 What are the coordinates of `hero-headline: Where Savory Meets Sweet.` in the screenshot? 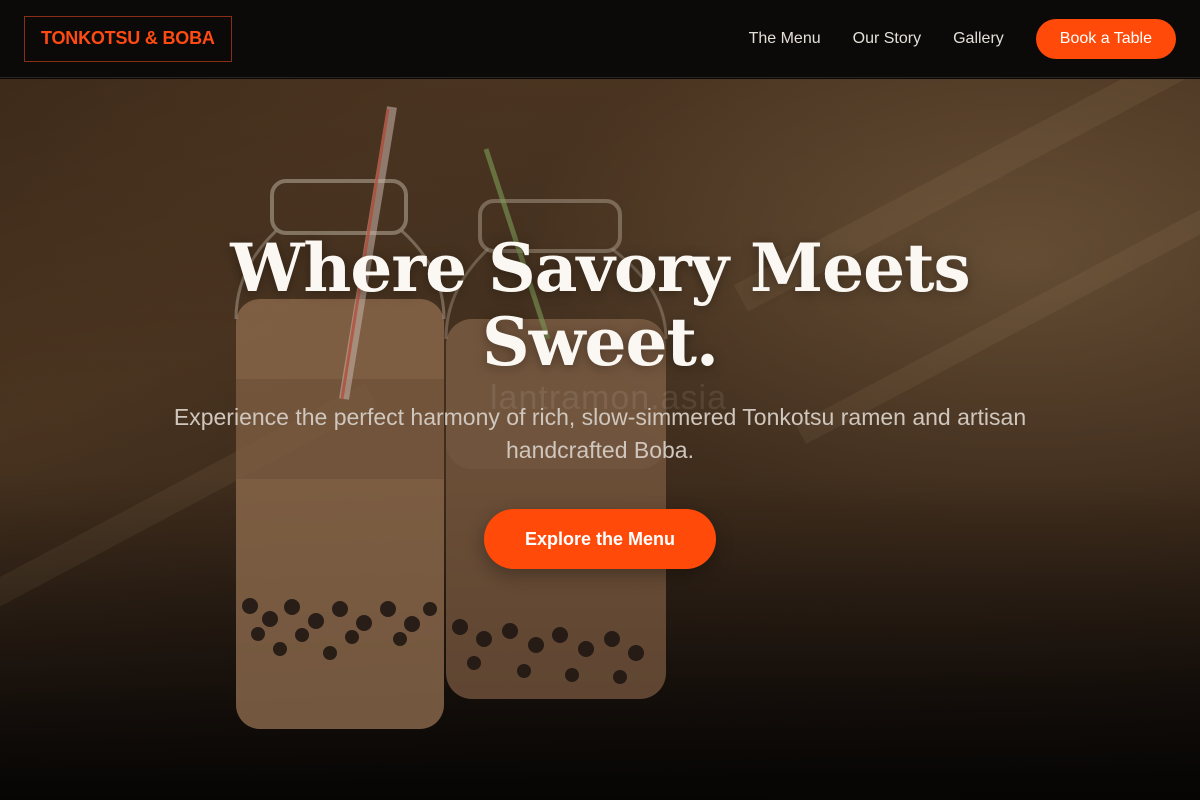 It's located at (600, 305).